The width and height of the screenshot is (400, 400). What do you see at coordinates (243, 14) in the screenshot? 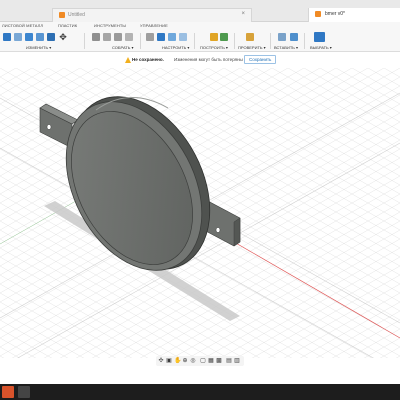
I see `close-icon: ×` at bounding box center [243, 14].